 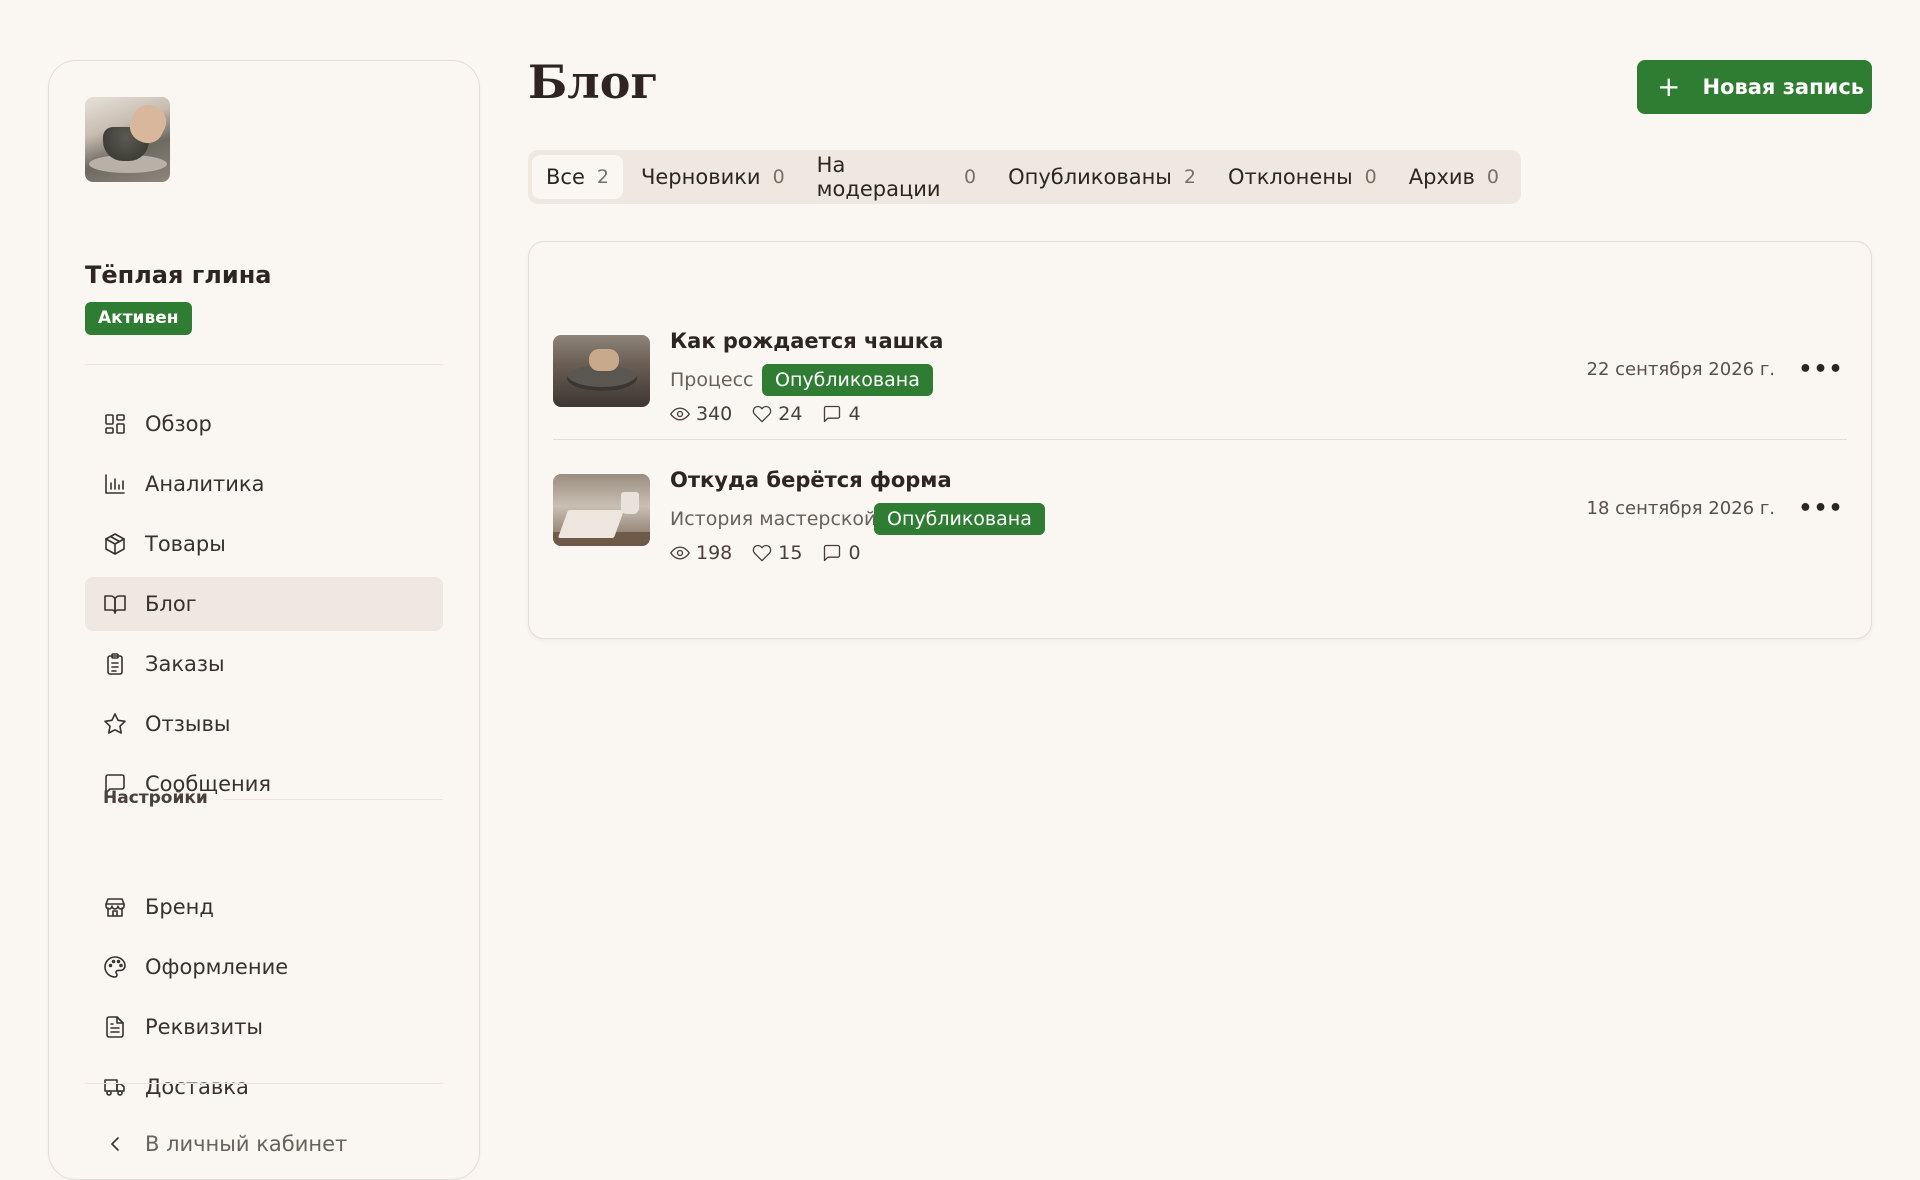 I want to click on new-post-button-label: Новая запись, so click(x=1783, y=87).